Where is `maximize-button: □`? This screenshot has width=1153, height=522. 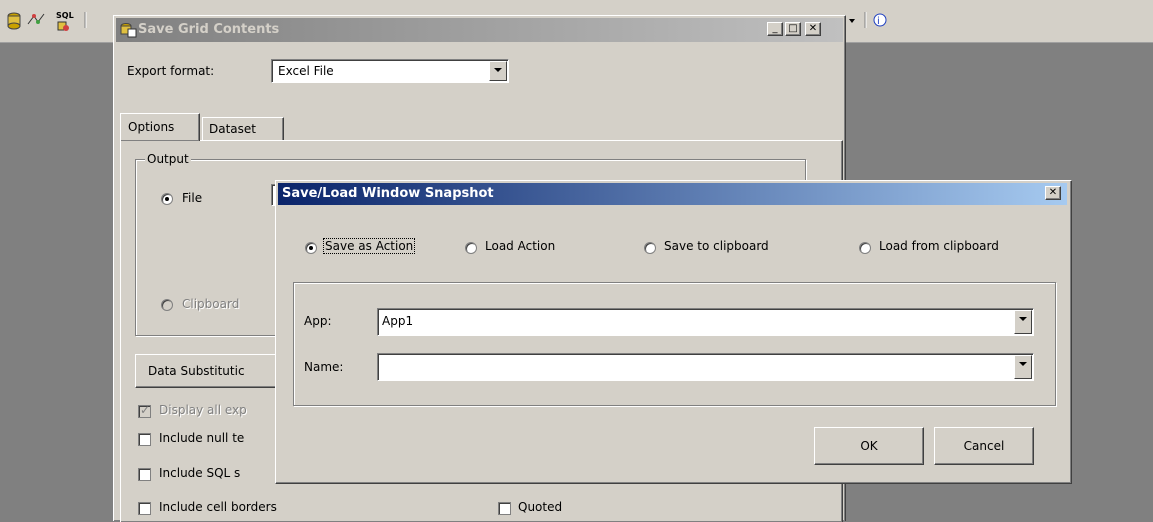 maximize-button: □ is located at coordinates (793, 29).